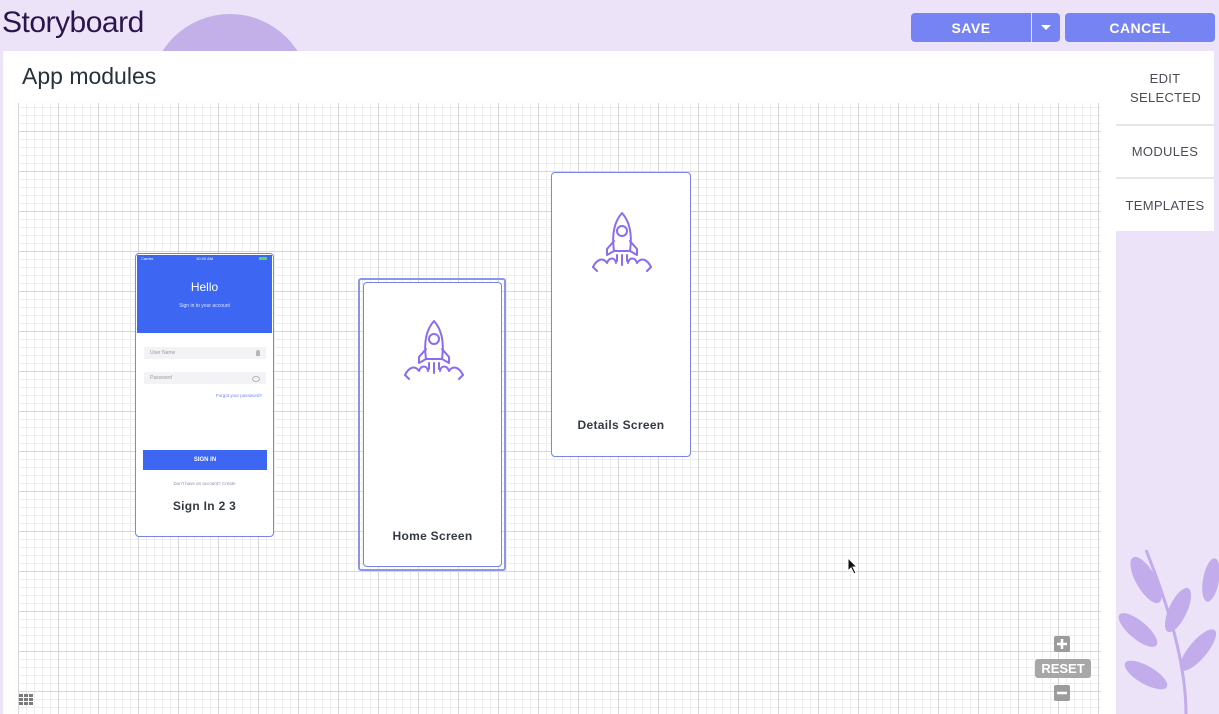  Describe the element at coordinates (204, 483) in the screenshot. I see `preview-footer-text: Don't have an account? Create` at that location.